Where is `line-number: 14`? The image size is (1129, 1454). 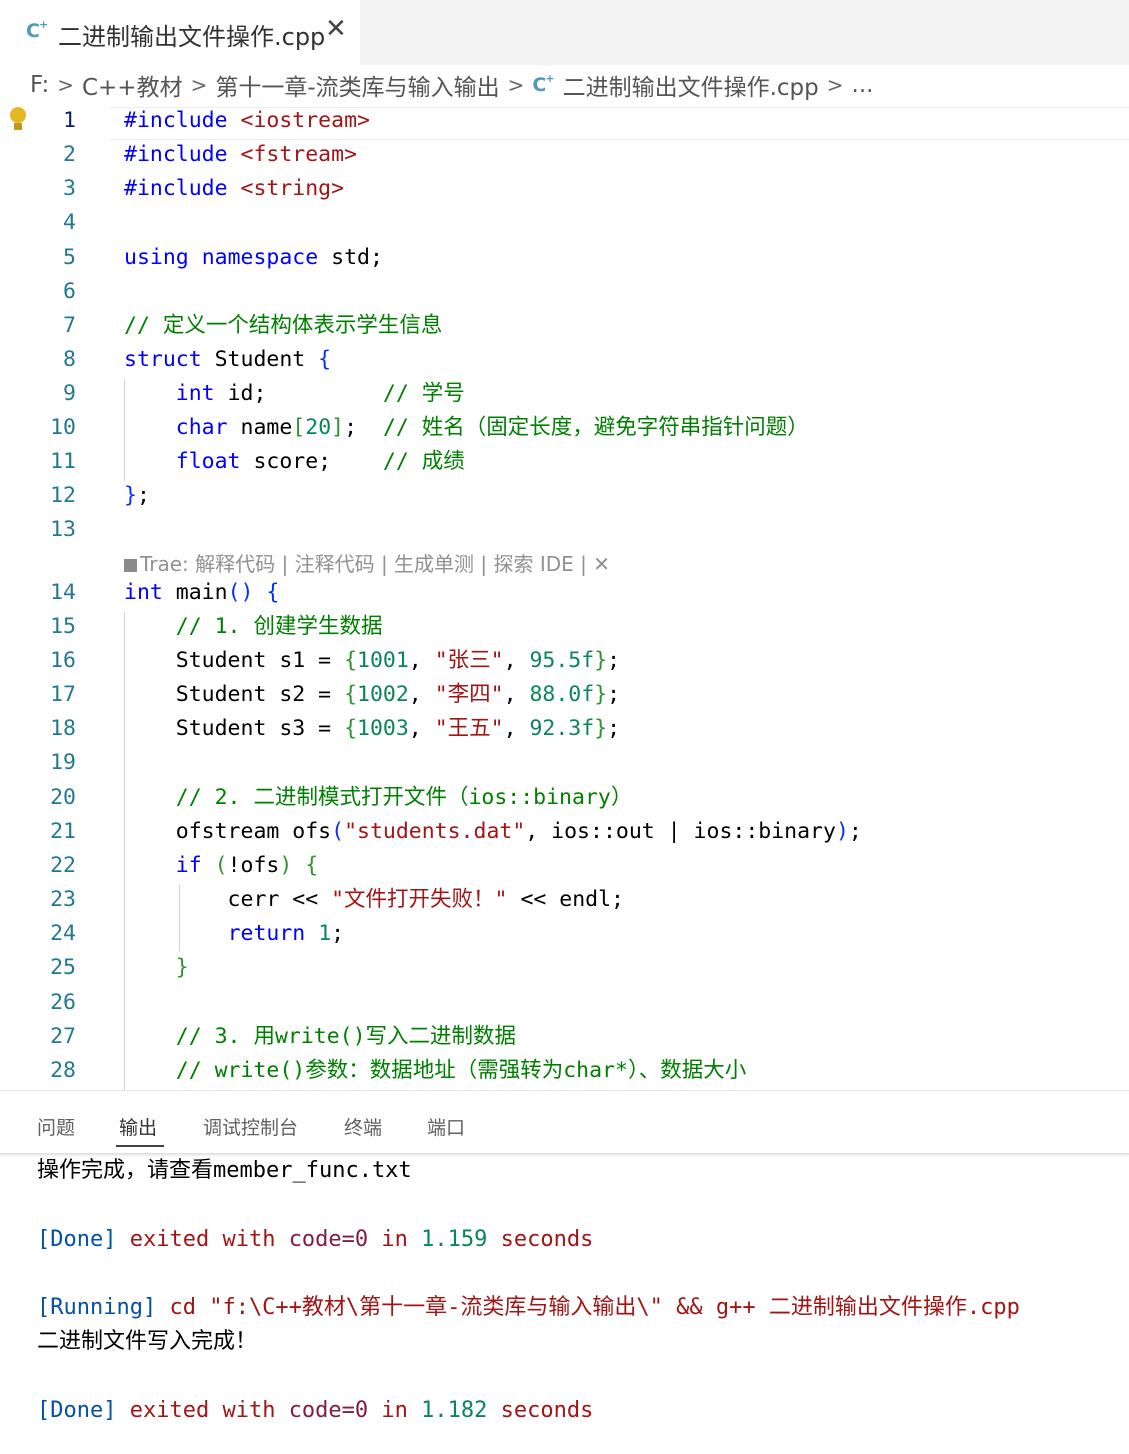
line-number: 14 is located at coordinates (63, 592).